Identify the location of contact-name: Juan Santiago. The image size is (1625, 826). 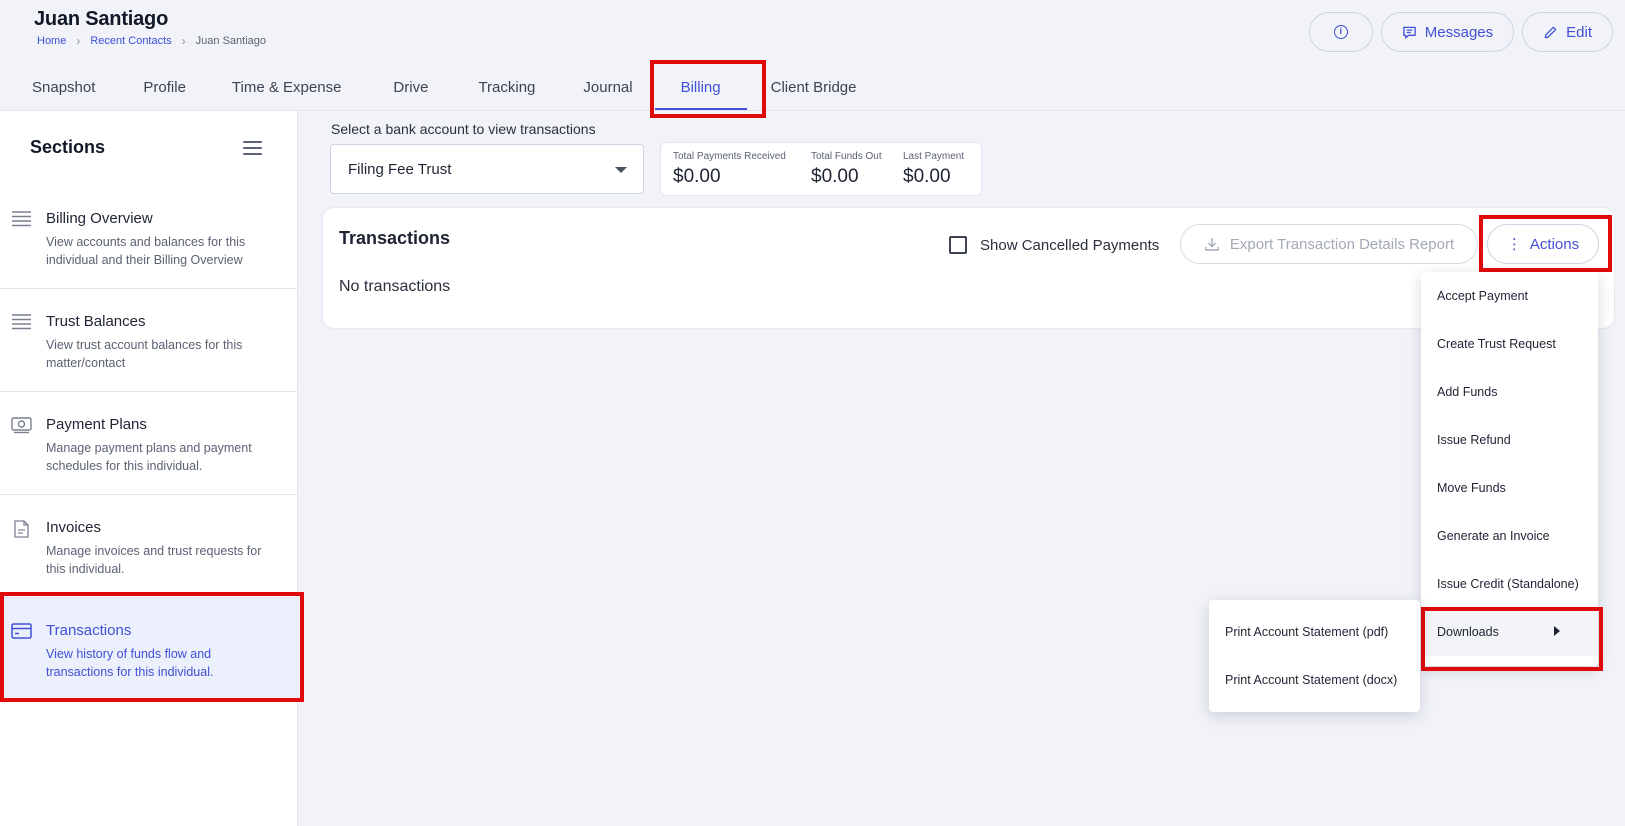
(101, 19).